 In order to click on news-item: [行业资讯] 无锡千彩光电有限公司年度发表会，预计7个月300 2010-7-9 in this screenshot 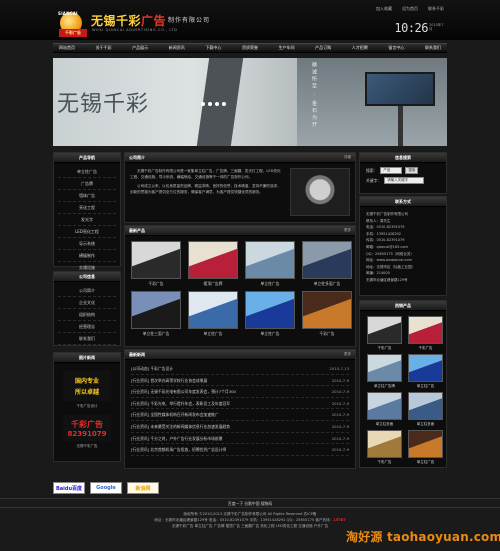, I will do `click(240, 392)`.